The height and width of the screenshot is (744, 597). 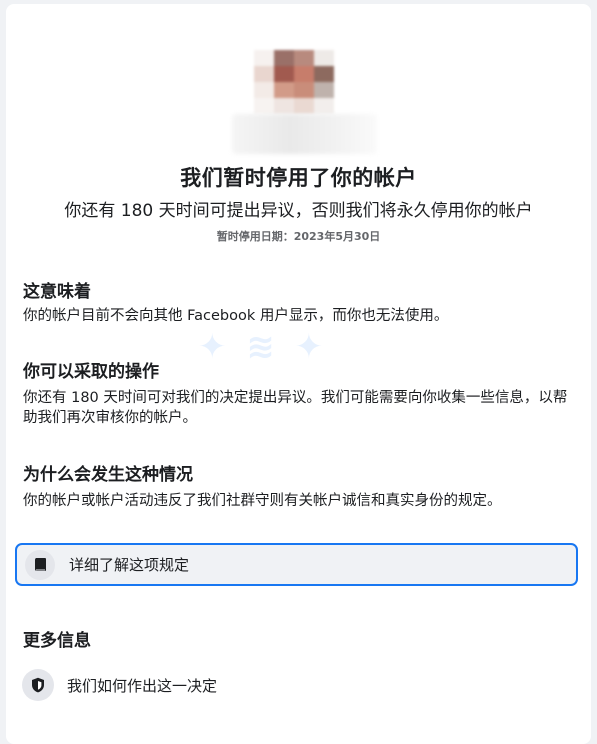 What do you see at coordinates (57, 292) in the screenshot?
I see `section-meaning-heading: 这意味着` at bounding box center [57, 292].